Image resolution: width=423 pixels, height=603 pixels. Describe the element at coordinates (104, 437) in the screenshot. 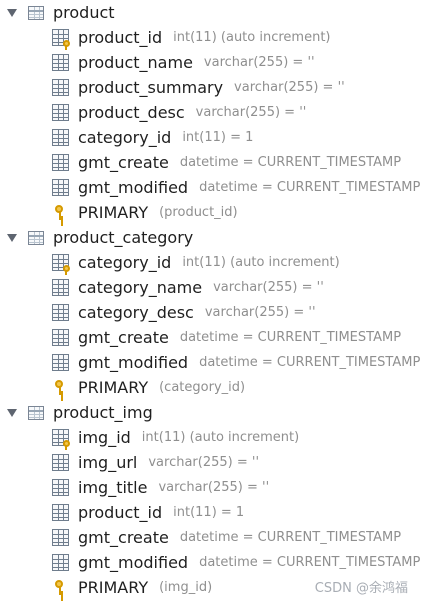

I see `column-name: img_id` at that location.